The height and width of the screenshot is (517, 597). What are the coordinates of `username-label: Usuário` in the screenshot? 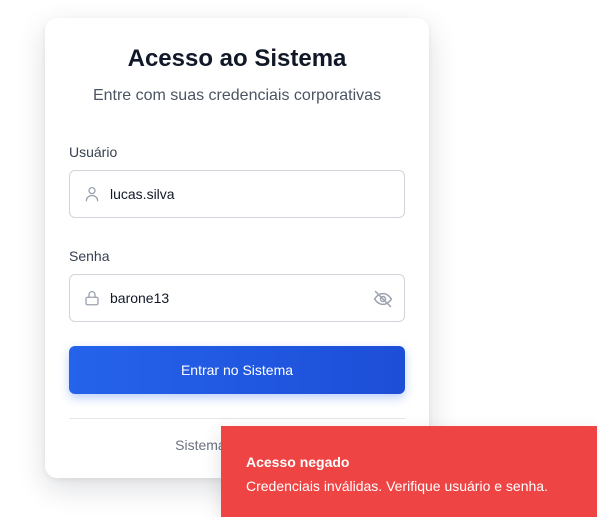 It's located at (93, 152).